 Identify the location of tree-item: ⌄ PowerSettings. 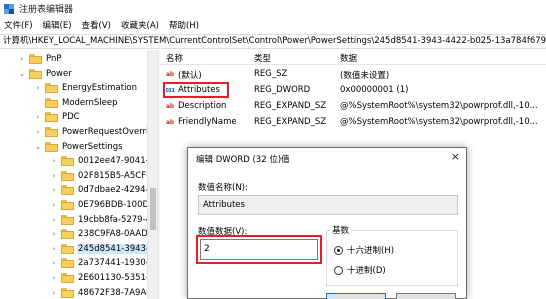
(79, 147).